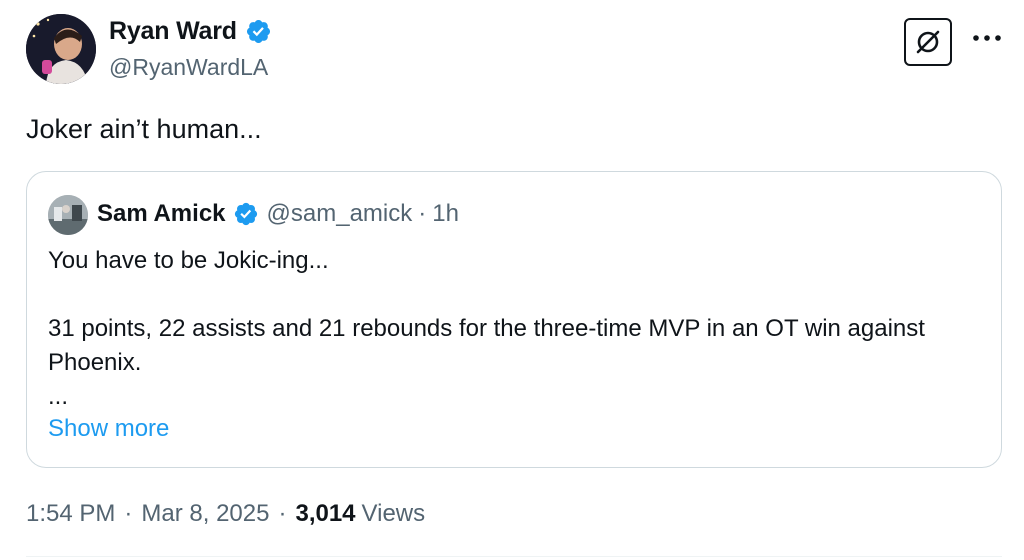 This screenshot has height=560, width=1024. I want to click on author-name: Ryan Ward, so click(190, 31).